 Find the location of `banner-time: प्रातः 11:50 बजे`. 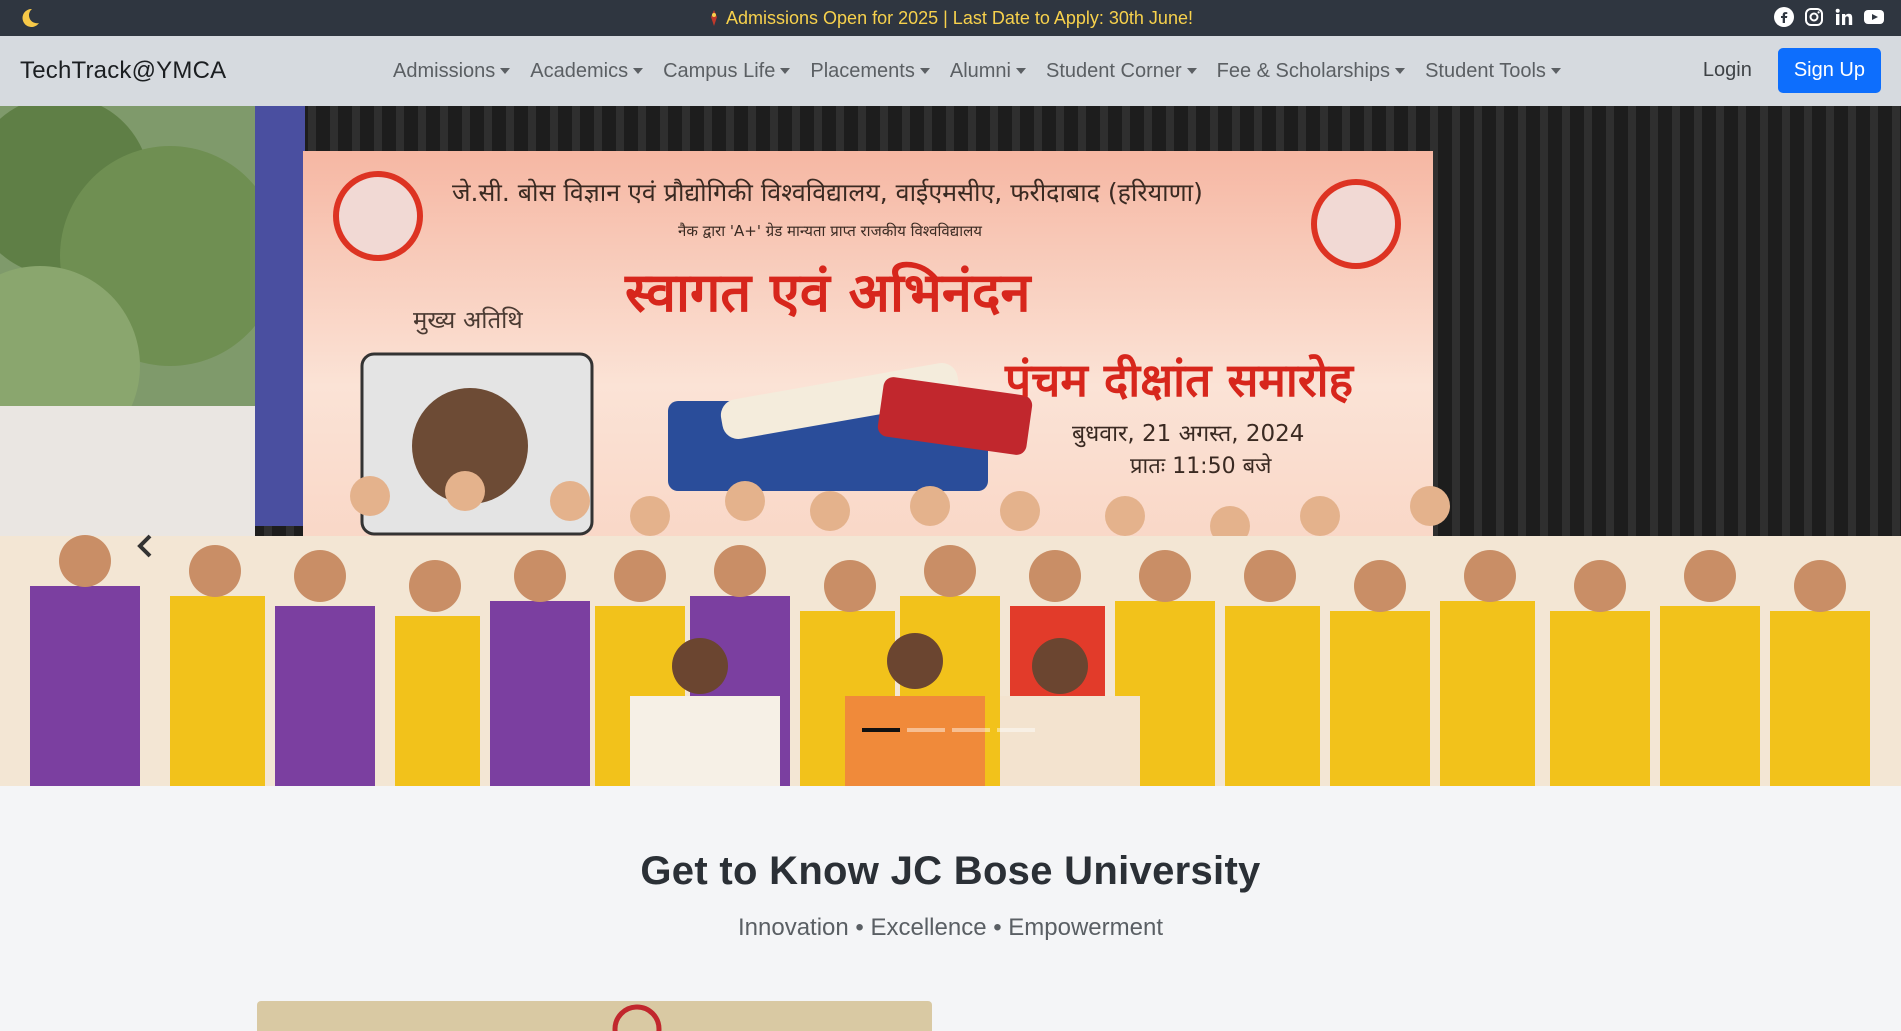

banner-time: प्रातः 11:50 बजे is located at coordinates (1201, 466).